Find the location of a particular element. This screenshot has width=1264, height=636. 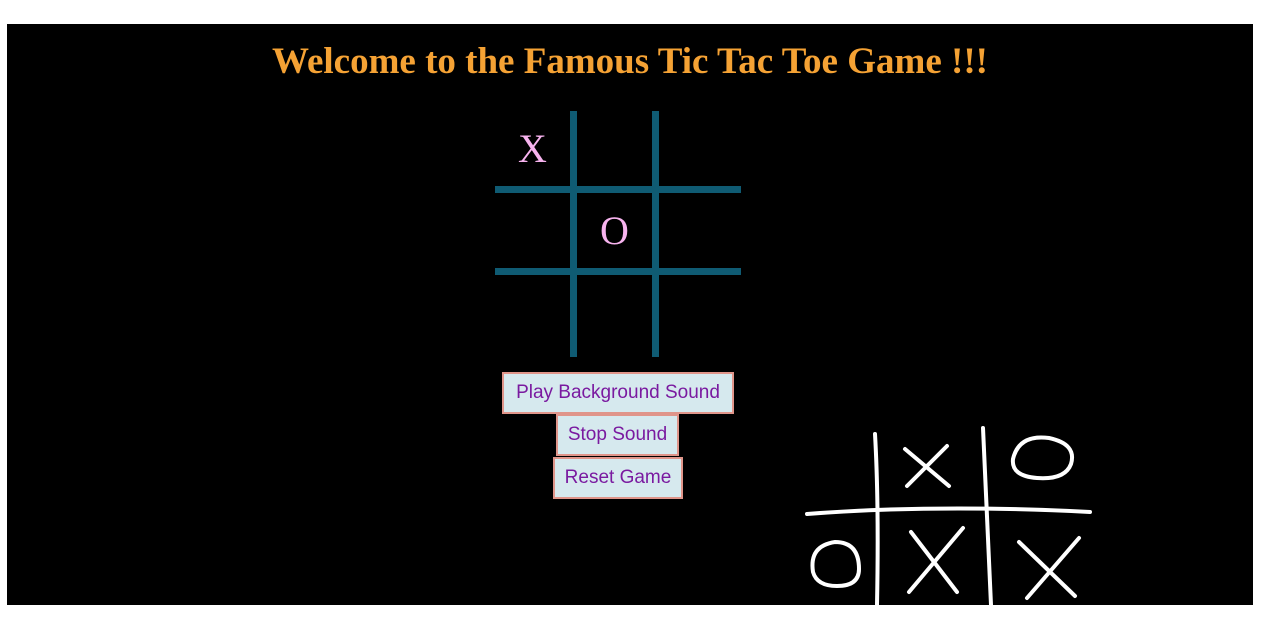

stop-sound-button: Stop Sound is located at coordinates (617, 435).